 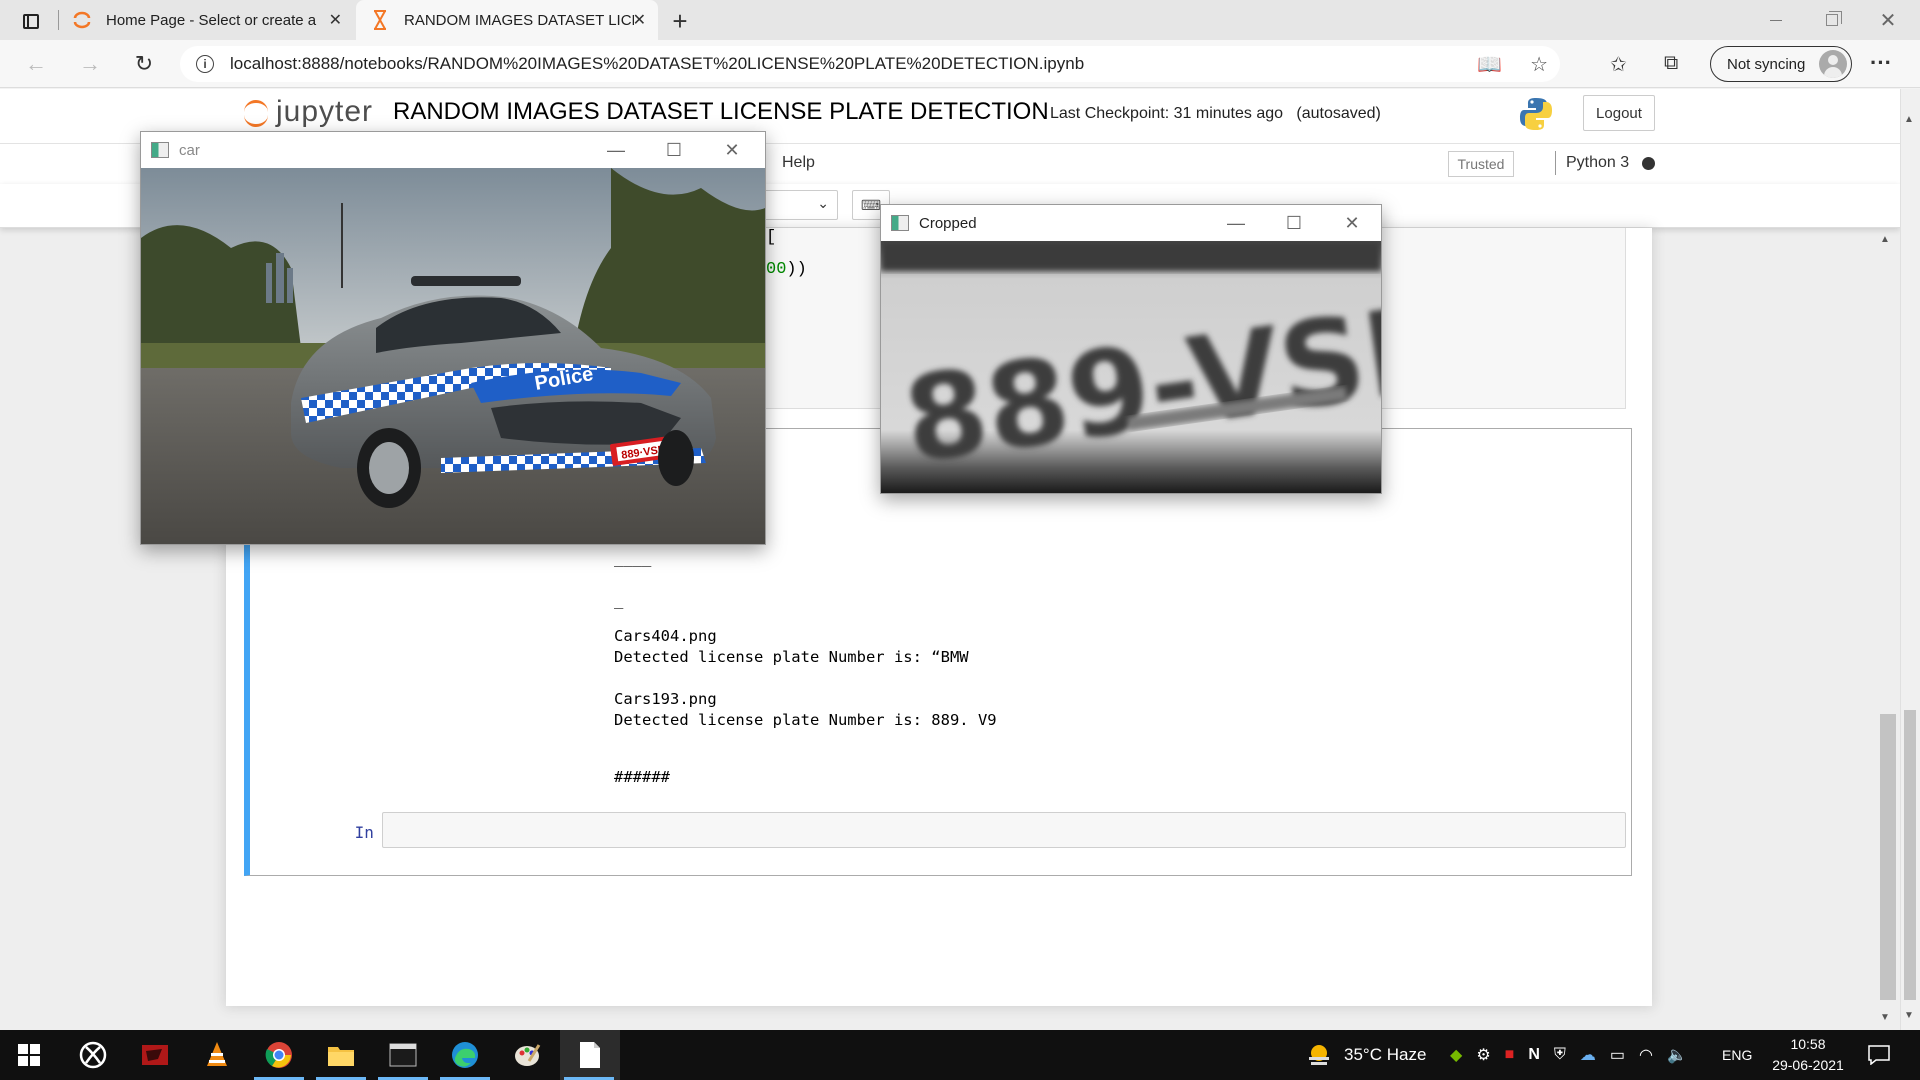 What do you see at coordinates (1185, 367) in the screenshot?
I see `cropped-plate-image: 889-VSM` at bounding box center [1185, 367].